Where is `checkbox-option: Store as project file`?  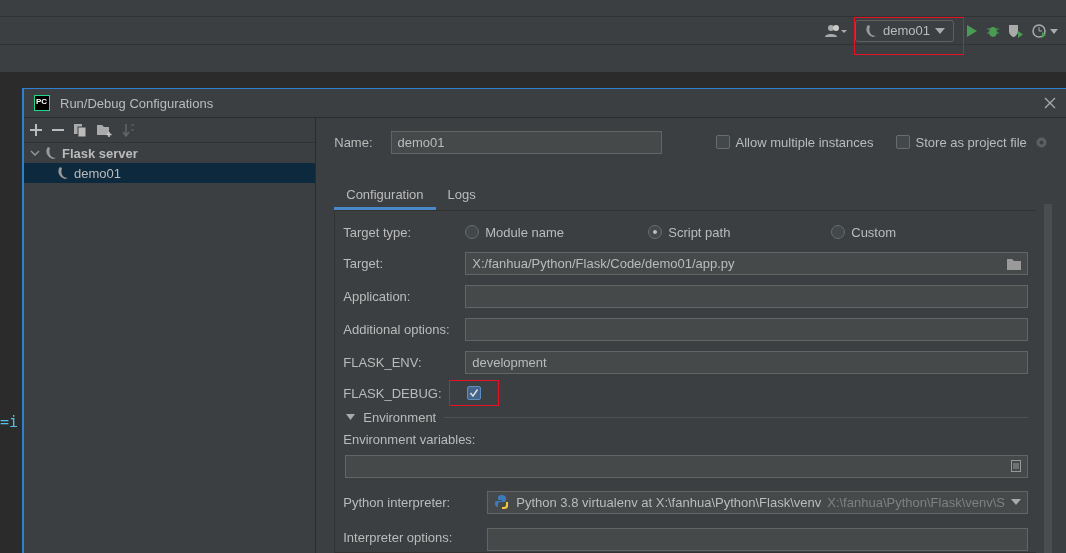
checkbox-option: Store as project file is located at coordinates (961, 142).